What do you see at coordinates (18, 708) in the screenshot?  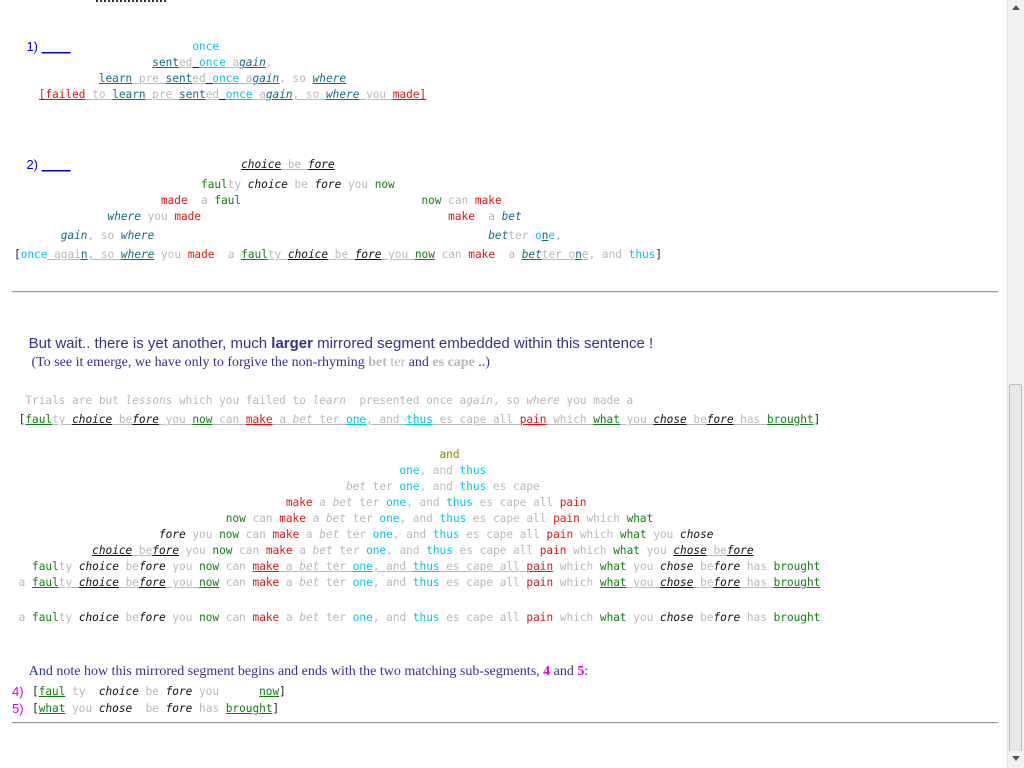 I see `section-5-number: 5)` at bounding box center [18, 708].